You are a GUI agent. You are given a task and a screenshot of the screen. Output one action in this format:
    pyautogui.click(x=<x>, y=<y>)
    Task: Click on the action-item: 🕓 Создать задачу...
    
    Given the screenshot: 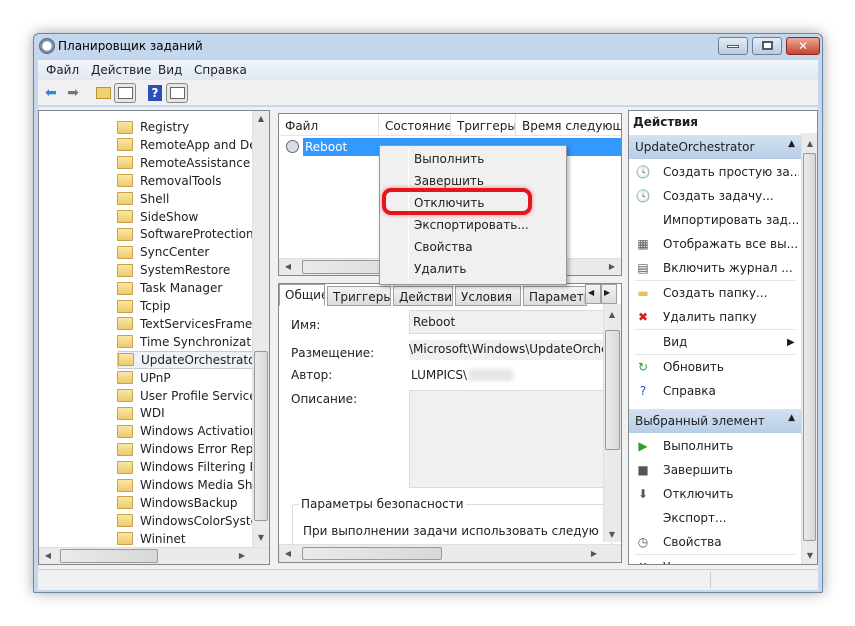 What is the action you would take?
    pyautogui.click(x=717, y=196)
    